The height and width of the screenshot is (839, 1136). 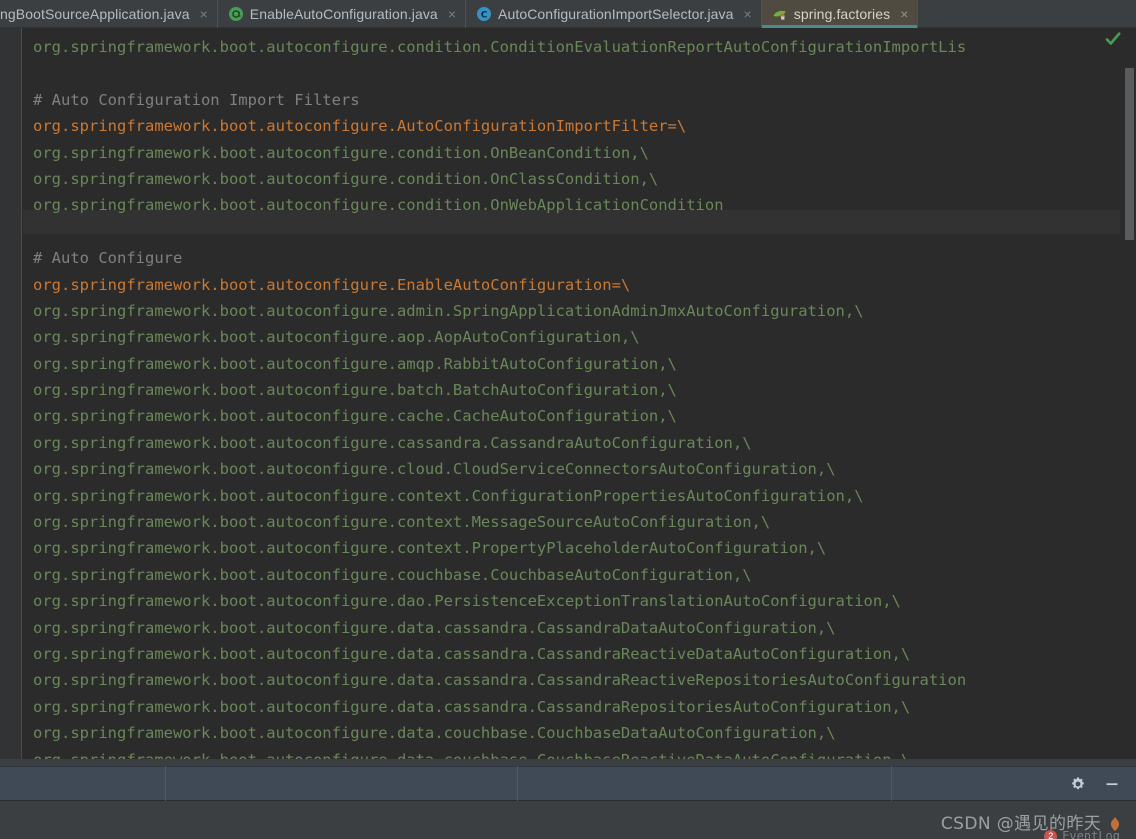 I want to click on editor-gutter, so click(x=11, y=393).